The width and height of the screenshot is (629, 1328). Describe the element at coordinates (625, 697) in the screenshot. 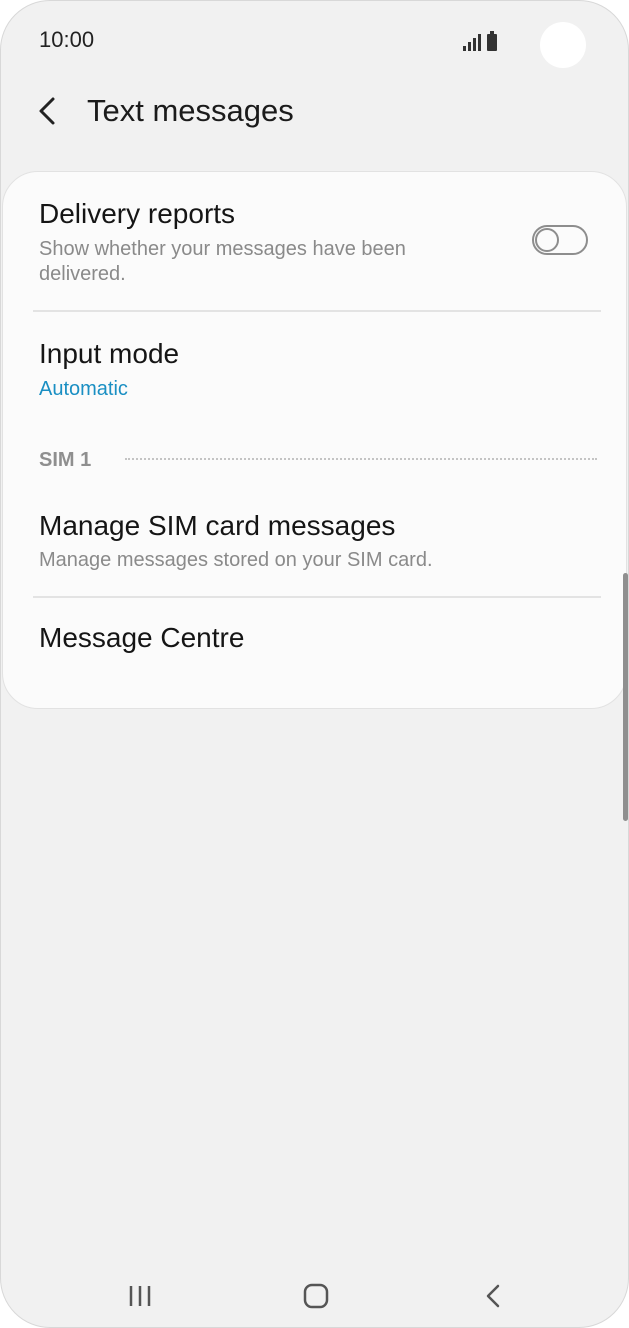

I see `scrollbar` at that location.